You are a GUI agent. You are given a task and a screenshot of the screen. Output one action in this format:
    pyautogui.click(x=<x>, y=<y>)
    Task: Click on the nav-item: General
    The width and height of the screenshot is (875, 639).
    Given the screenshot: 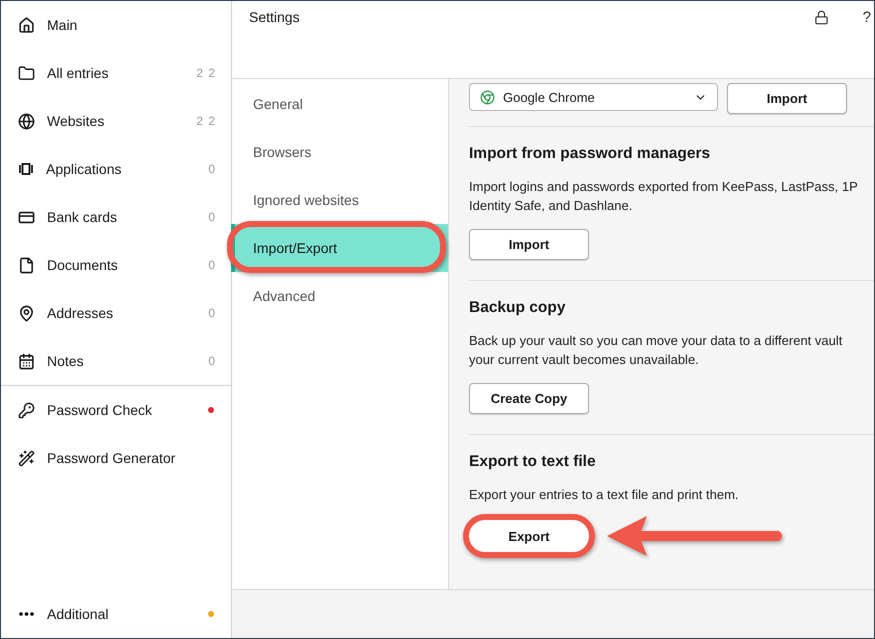 What is the action you would take?
    pyautogui.click(x=339, y=104)
    